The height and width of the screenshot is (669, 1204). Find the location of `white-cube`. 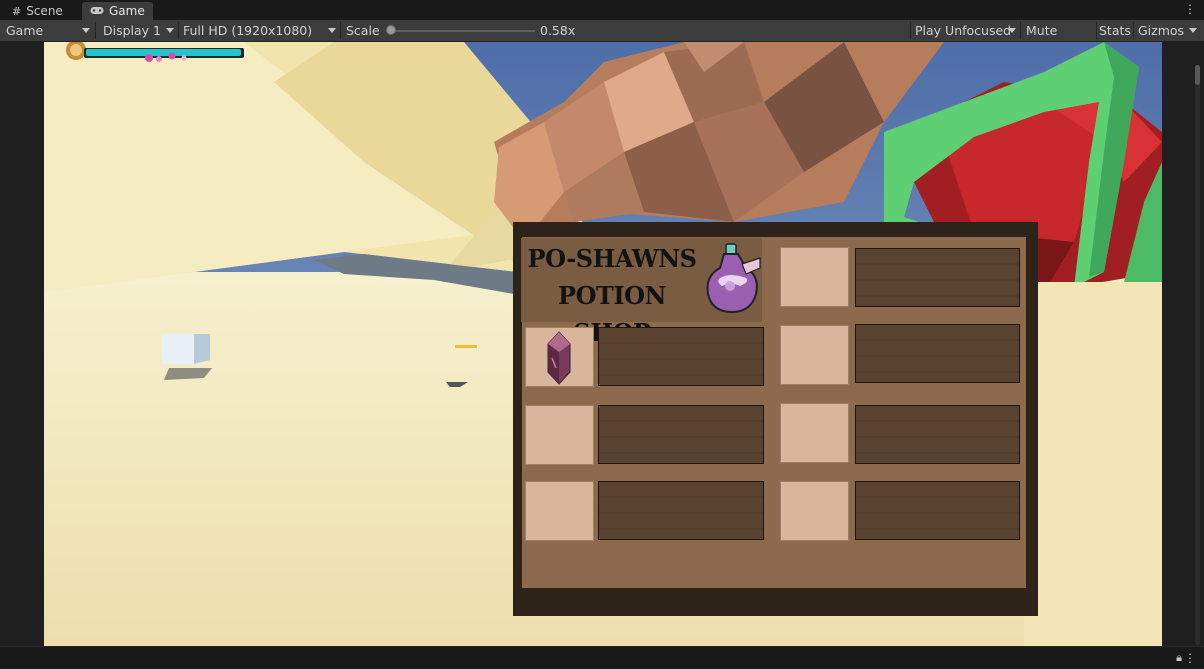

white-cube is located at coordinates (178, 349).